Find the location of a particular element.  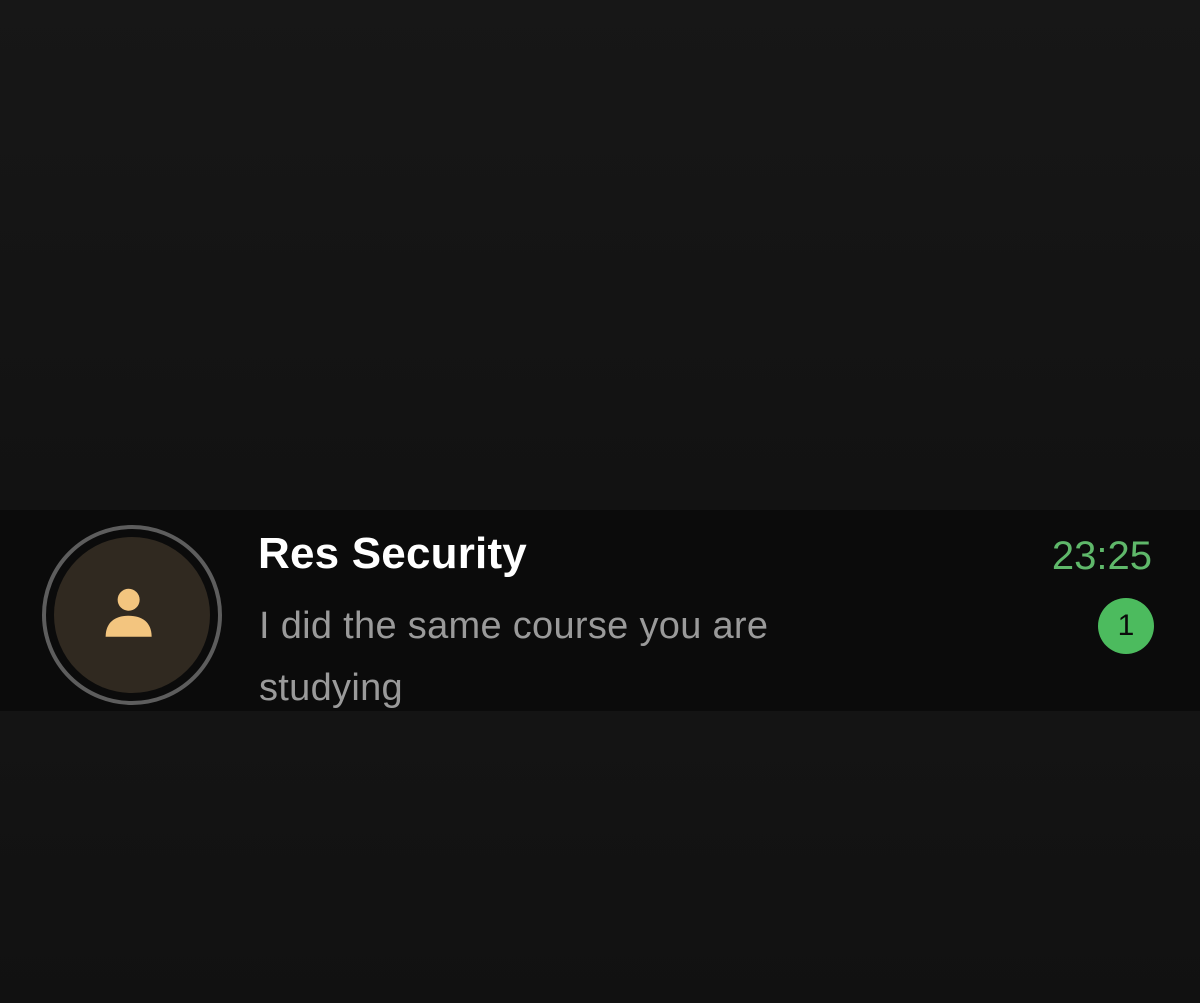

message-time: 23:25 is located at coordinates (1101, 556).